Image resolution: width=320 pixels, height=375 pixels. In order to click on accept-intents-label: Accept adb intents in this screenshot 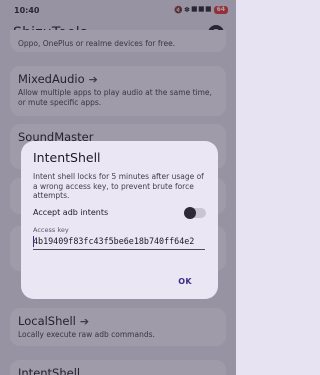, I will do `click(71, 212)`.